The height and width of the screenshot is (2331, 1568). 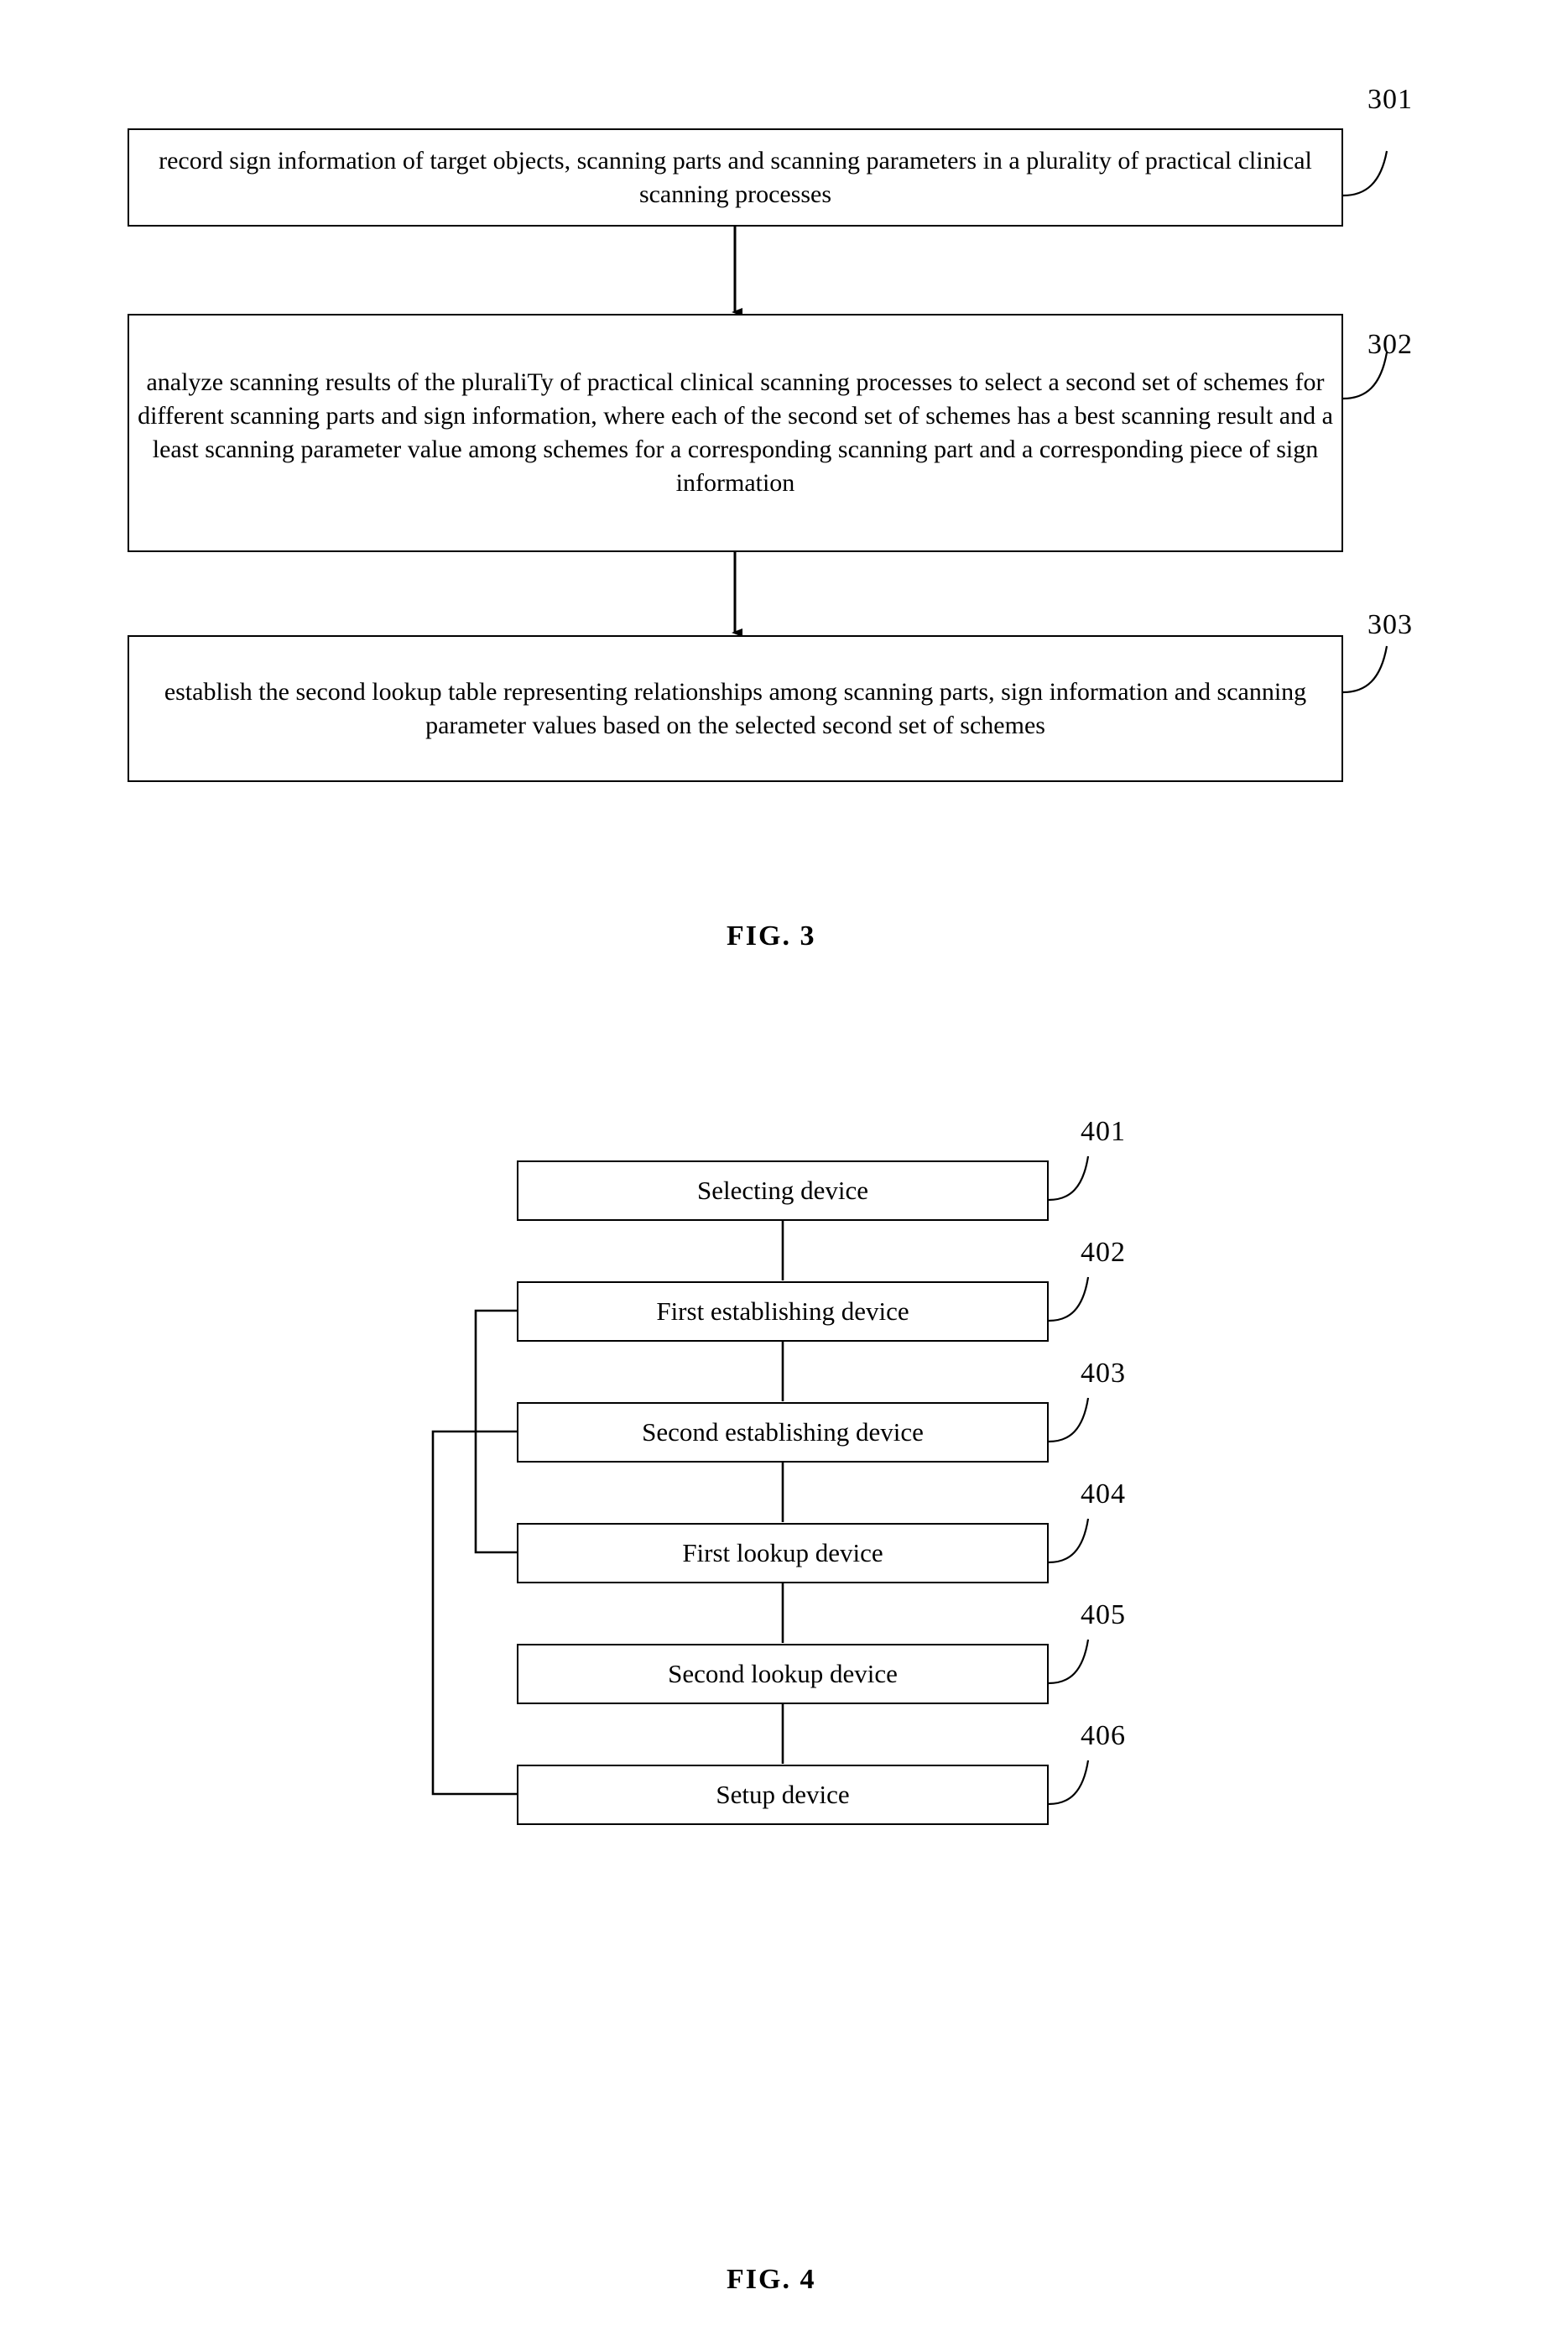 I want to click on fig4-block-label-402: First establishing device, so click(x=783, y=1311).